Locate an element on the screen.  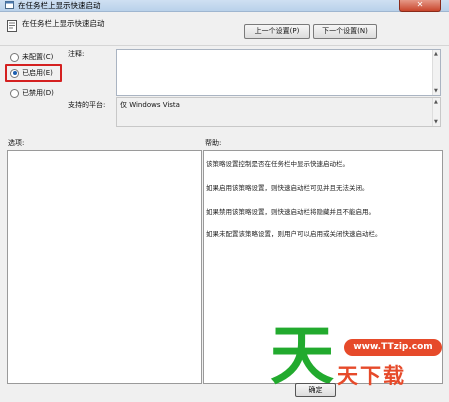
supported-label: 支持的平台: is located at coordinates (87, 105).